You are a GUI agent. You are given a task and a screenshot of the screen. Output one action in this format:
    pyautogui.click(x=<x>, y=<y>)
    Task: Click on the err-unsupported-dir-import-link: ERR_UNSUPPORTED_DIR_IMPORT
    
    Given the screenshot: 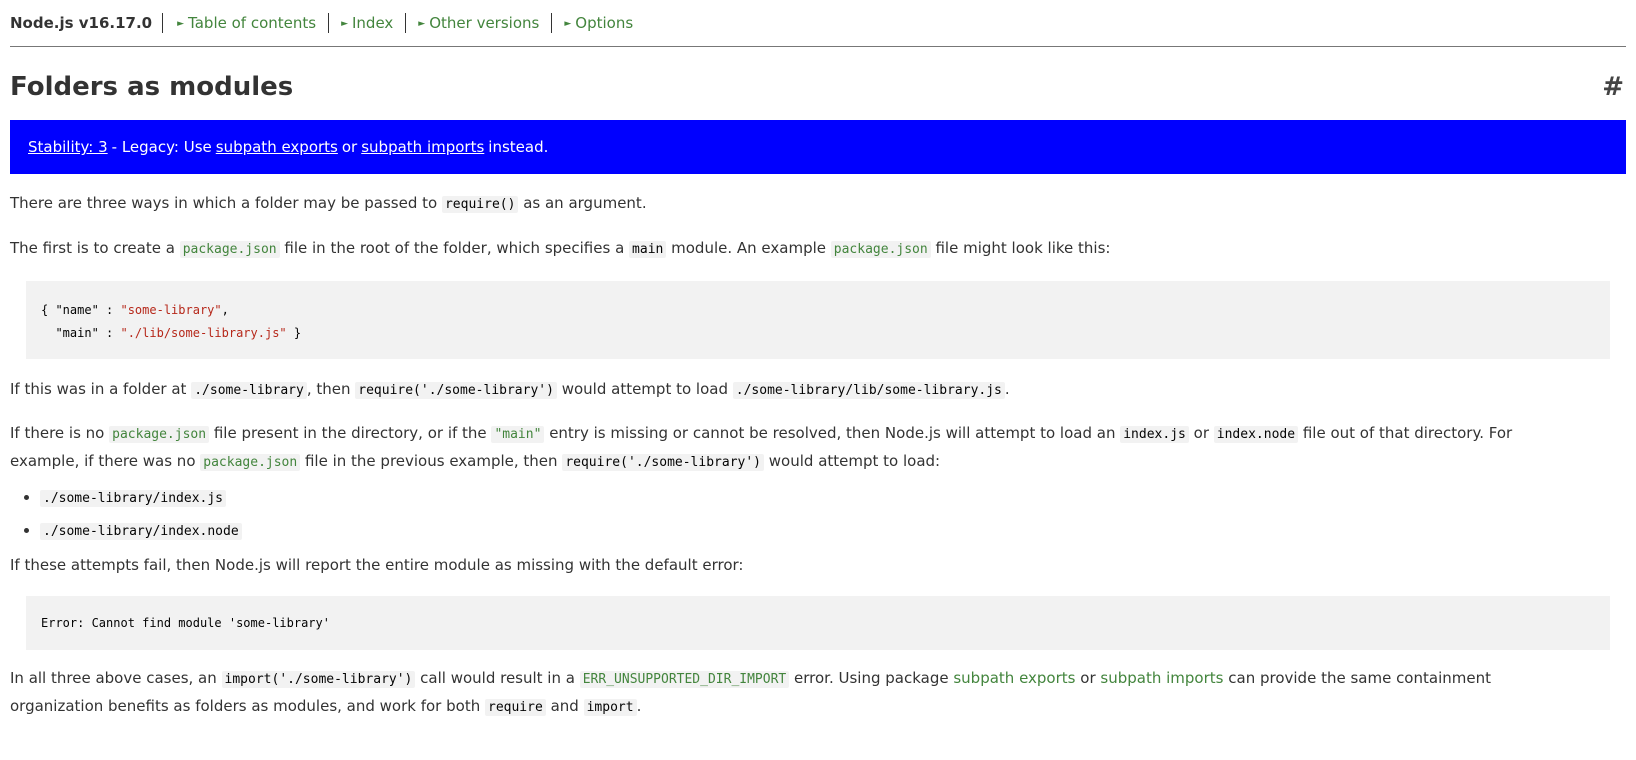 What is the action you would take?
    pyautogui.click(x=684, y=679)
    